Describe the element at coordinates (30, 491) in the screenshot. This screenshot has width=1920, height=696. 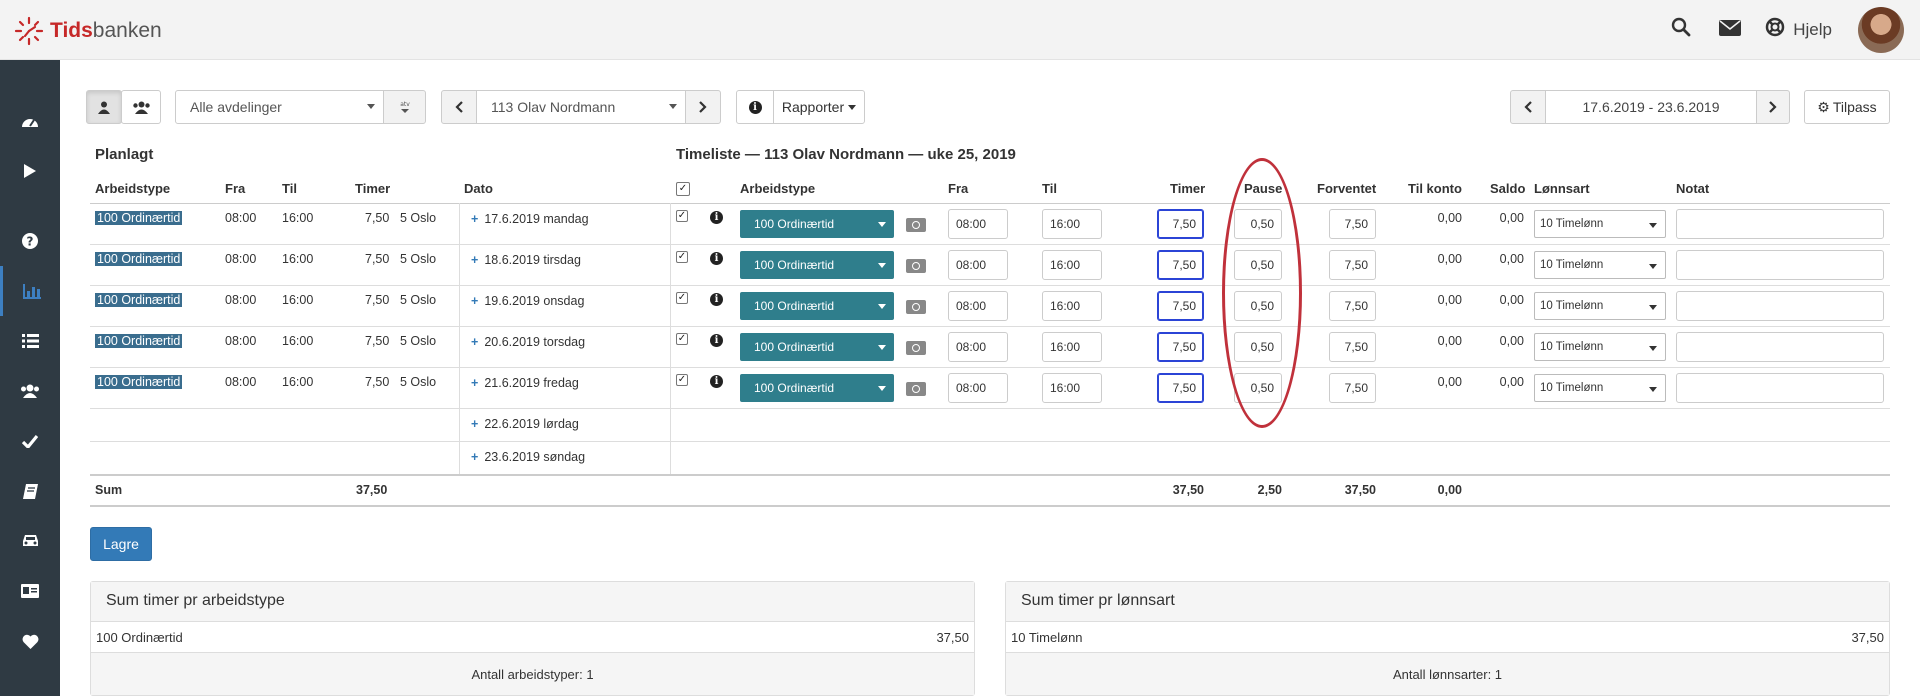
I see `book-icon` at that location.